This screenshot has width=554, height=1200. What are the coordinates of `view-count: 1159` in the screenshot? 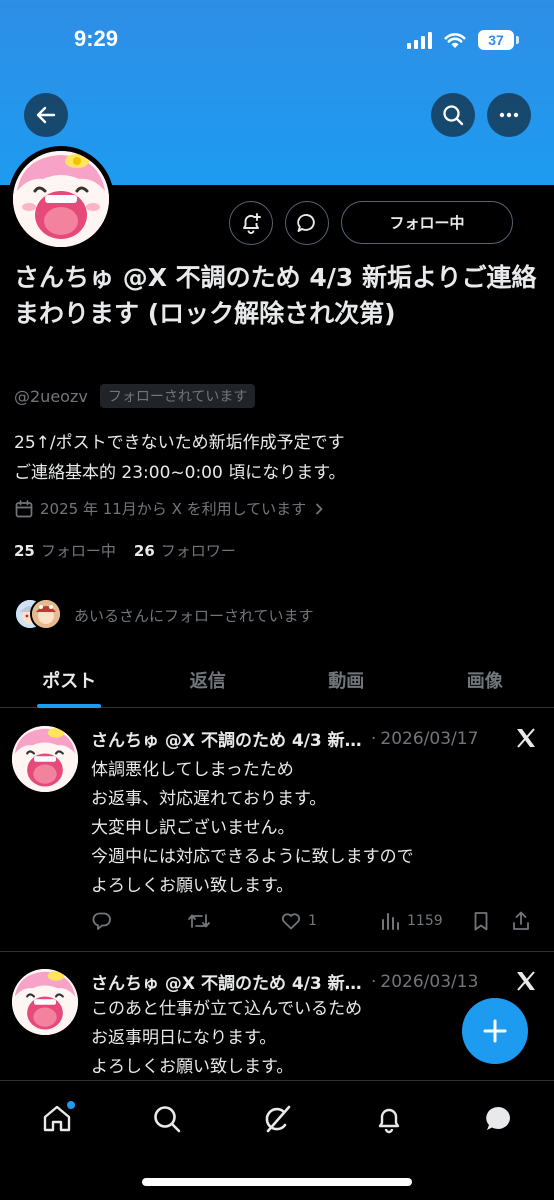 It's located at (425, 921).